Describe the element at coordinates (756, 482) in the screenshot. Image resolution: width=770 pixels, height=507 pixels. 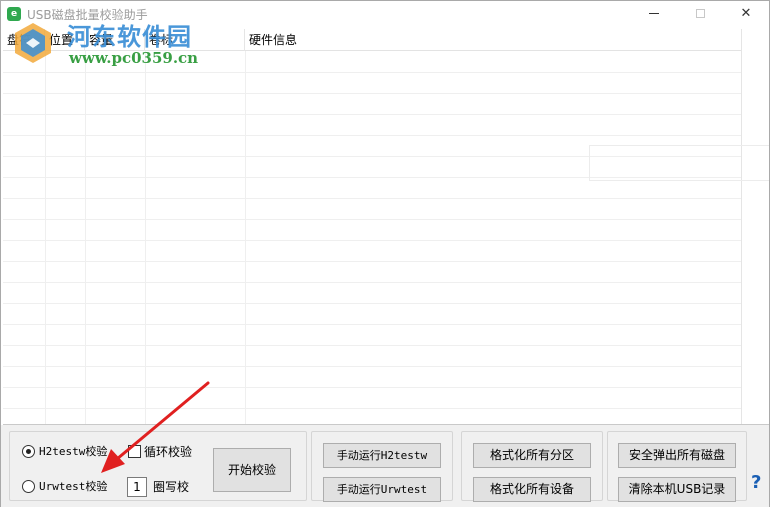
I see `help-icon: ?` at that location.